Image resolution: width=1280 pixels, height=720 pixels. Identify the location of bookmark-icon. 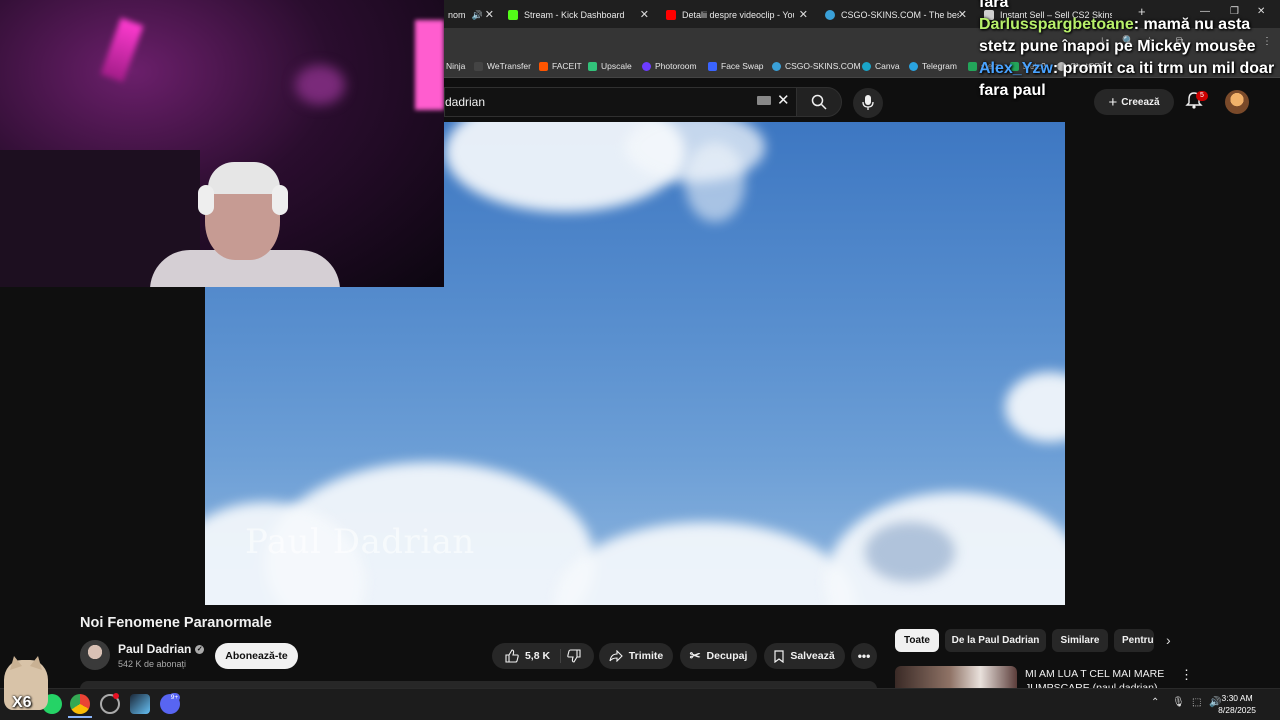
(779, 656).